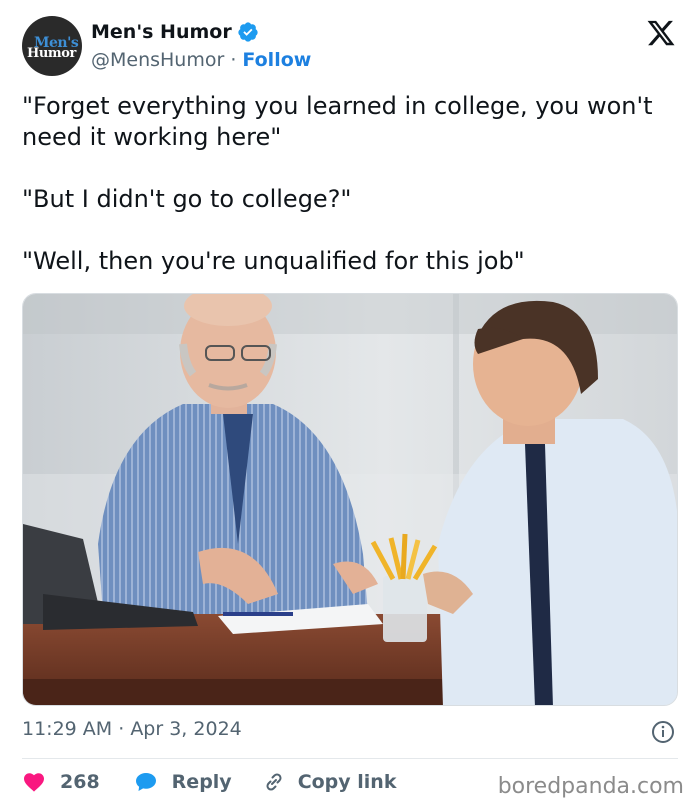 This screenshot has width=700, height=810. What do you see at coordinates (145, 782) in the screenshot?
I see `reply-bubble-icon` at bounding box center [145, 782].